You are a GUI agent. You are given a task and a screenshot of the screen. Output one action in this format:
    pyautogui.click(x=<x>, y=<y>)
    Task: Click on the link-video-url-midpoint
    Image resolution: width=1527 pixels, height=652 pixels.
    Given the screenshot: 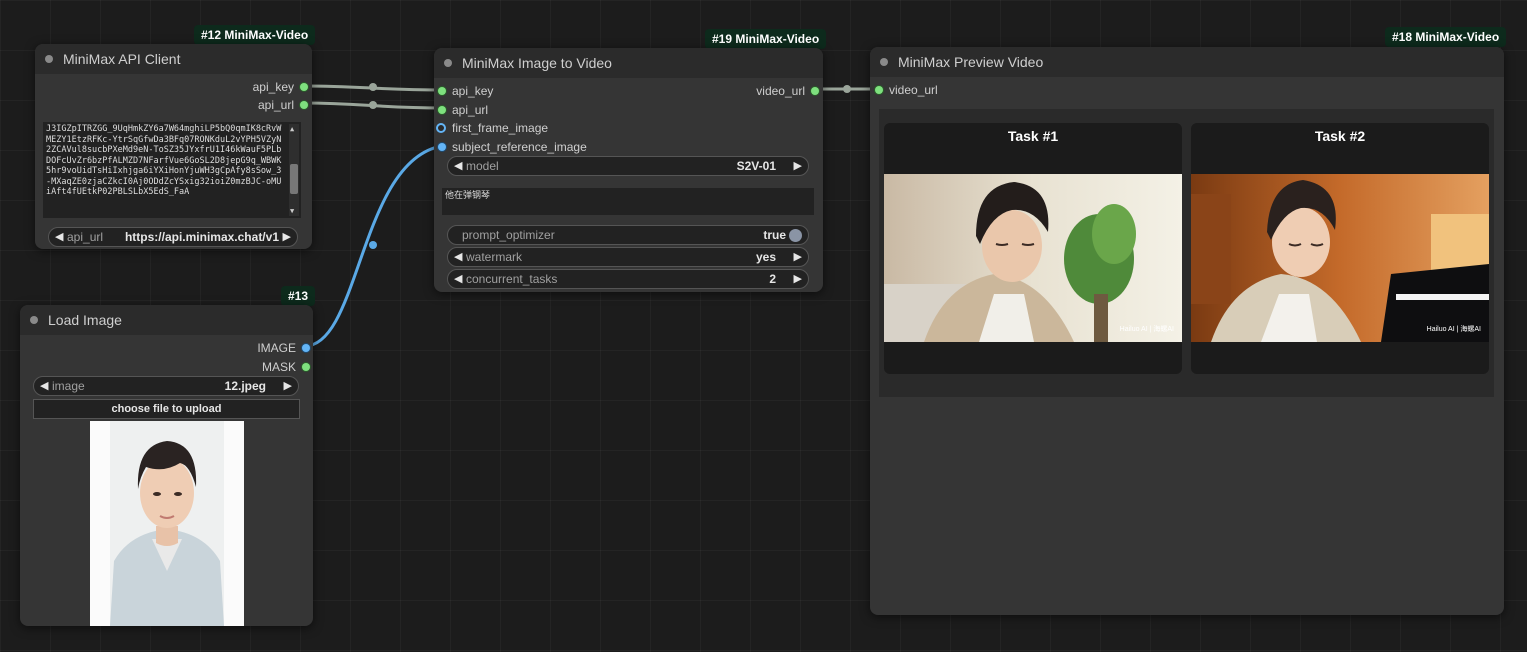 What is the action you would take?
    pyautogui.click(x=847, y=89)
    